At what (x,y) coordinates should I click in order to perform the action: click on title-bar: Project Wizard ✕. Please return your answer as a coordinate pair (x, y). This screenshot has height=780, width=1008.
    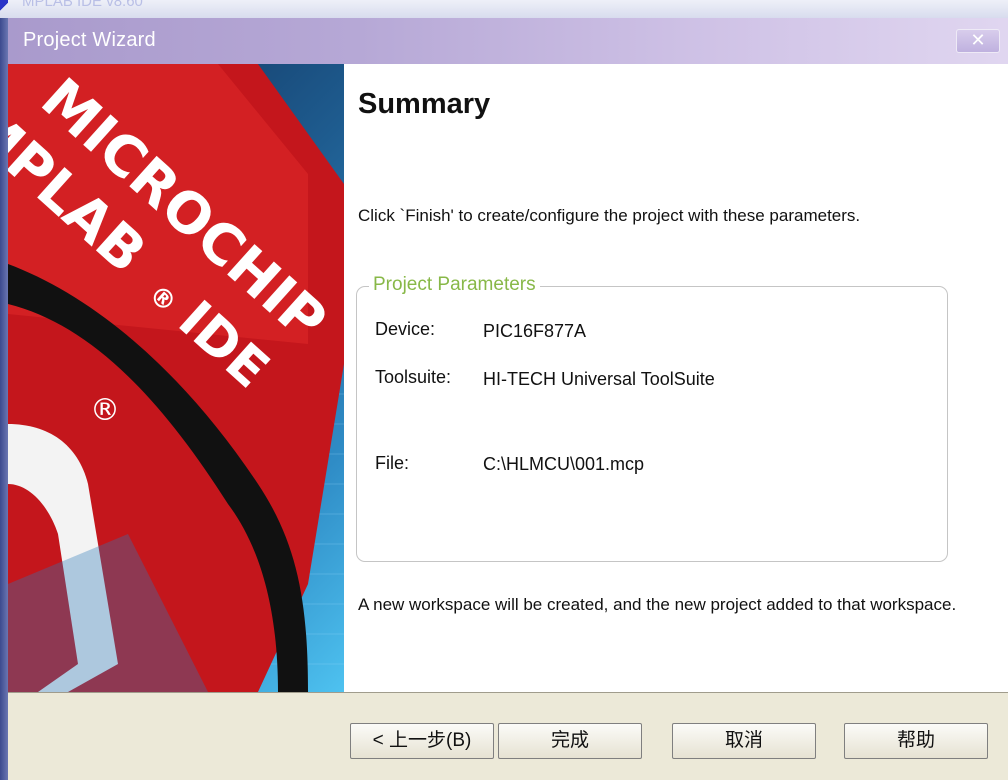
    Looking at the image, I should click on (508, 41).